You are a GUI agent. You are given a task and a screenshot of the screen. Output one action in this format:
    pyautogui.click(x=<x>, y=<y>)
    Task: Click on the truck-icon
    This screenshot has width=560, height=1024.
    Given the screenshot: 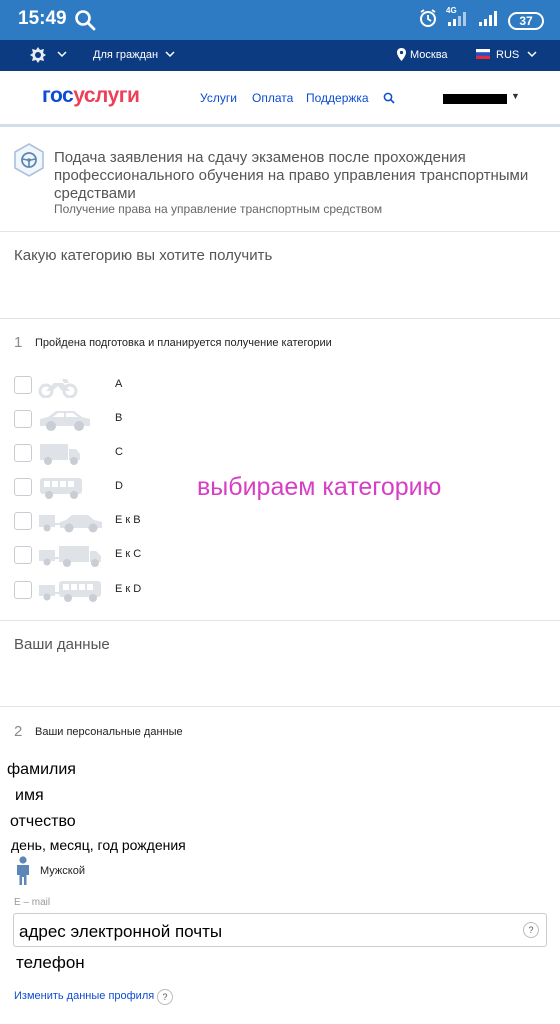 What is the action you would take?
    pyautogui.click(x=60, y=456)
    